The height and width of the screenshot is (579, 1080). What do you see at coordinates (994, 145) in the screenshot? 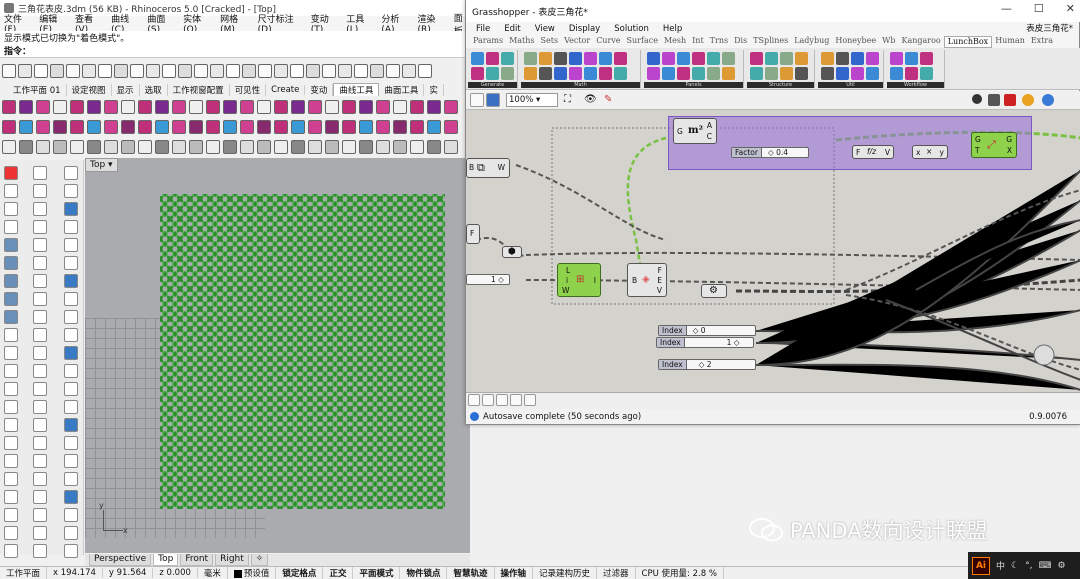
I see `lunchbox-green-component: G T ⤢ G X` at bounding box center [994, 145].